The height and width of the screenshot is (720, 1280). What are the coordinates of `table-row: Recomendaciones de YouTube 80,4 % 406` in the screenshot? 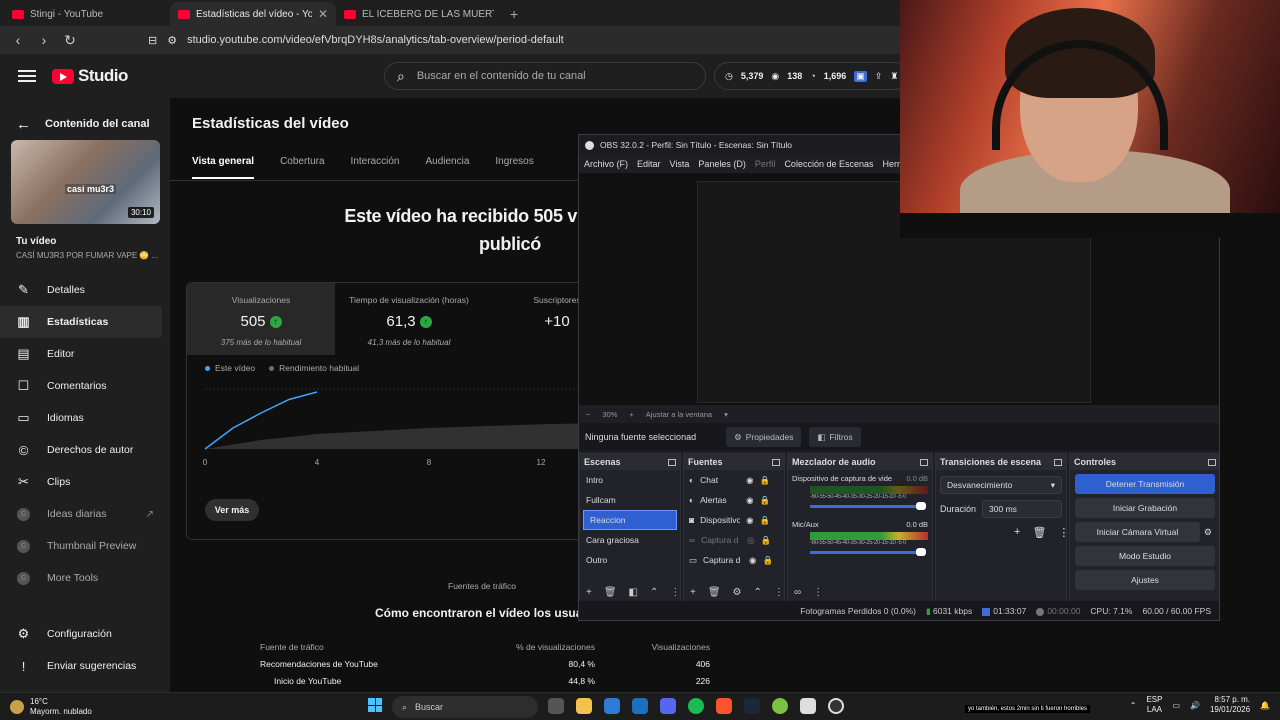 It's located at (485, 663).